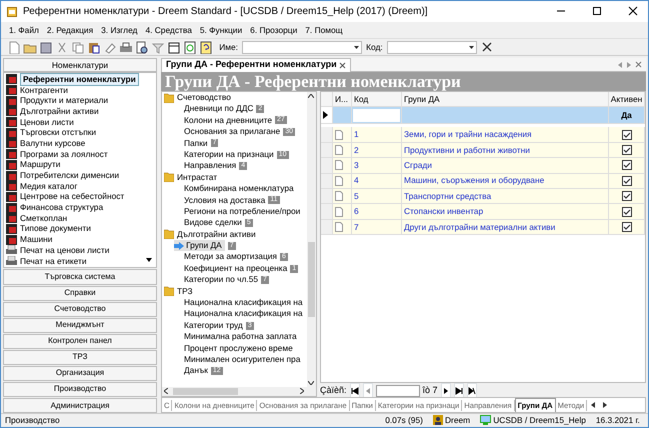  I want to click on tree-item: Условия на доставка, so click(225, 200).